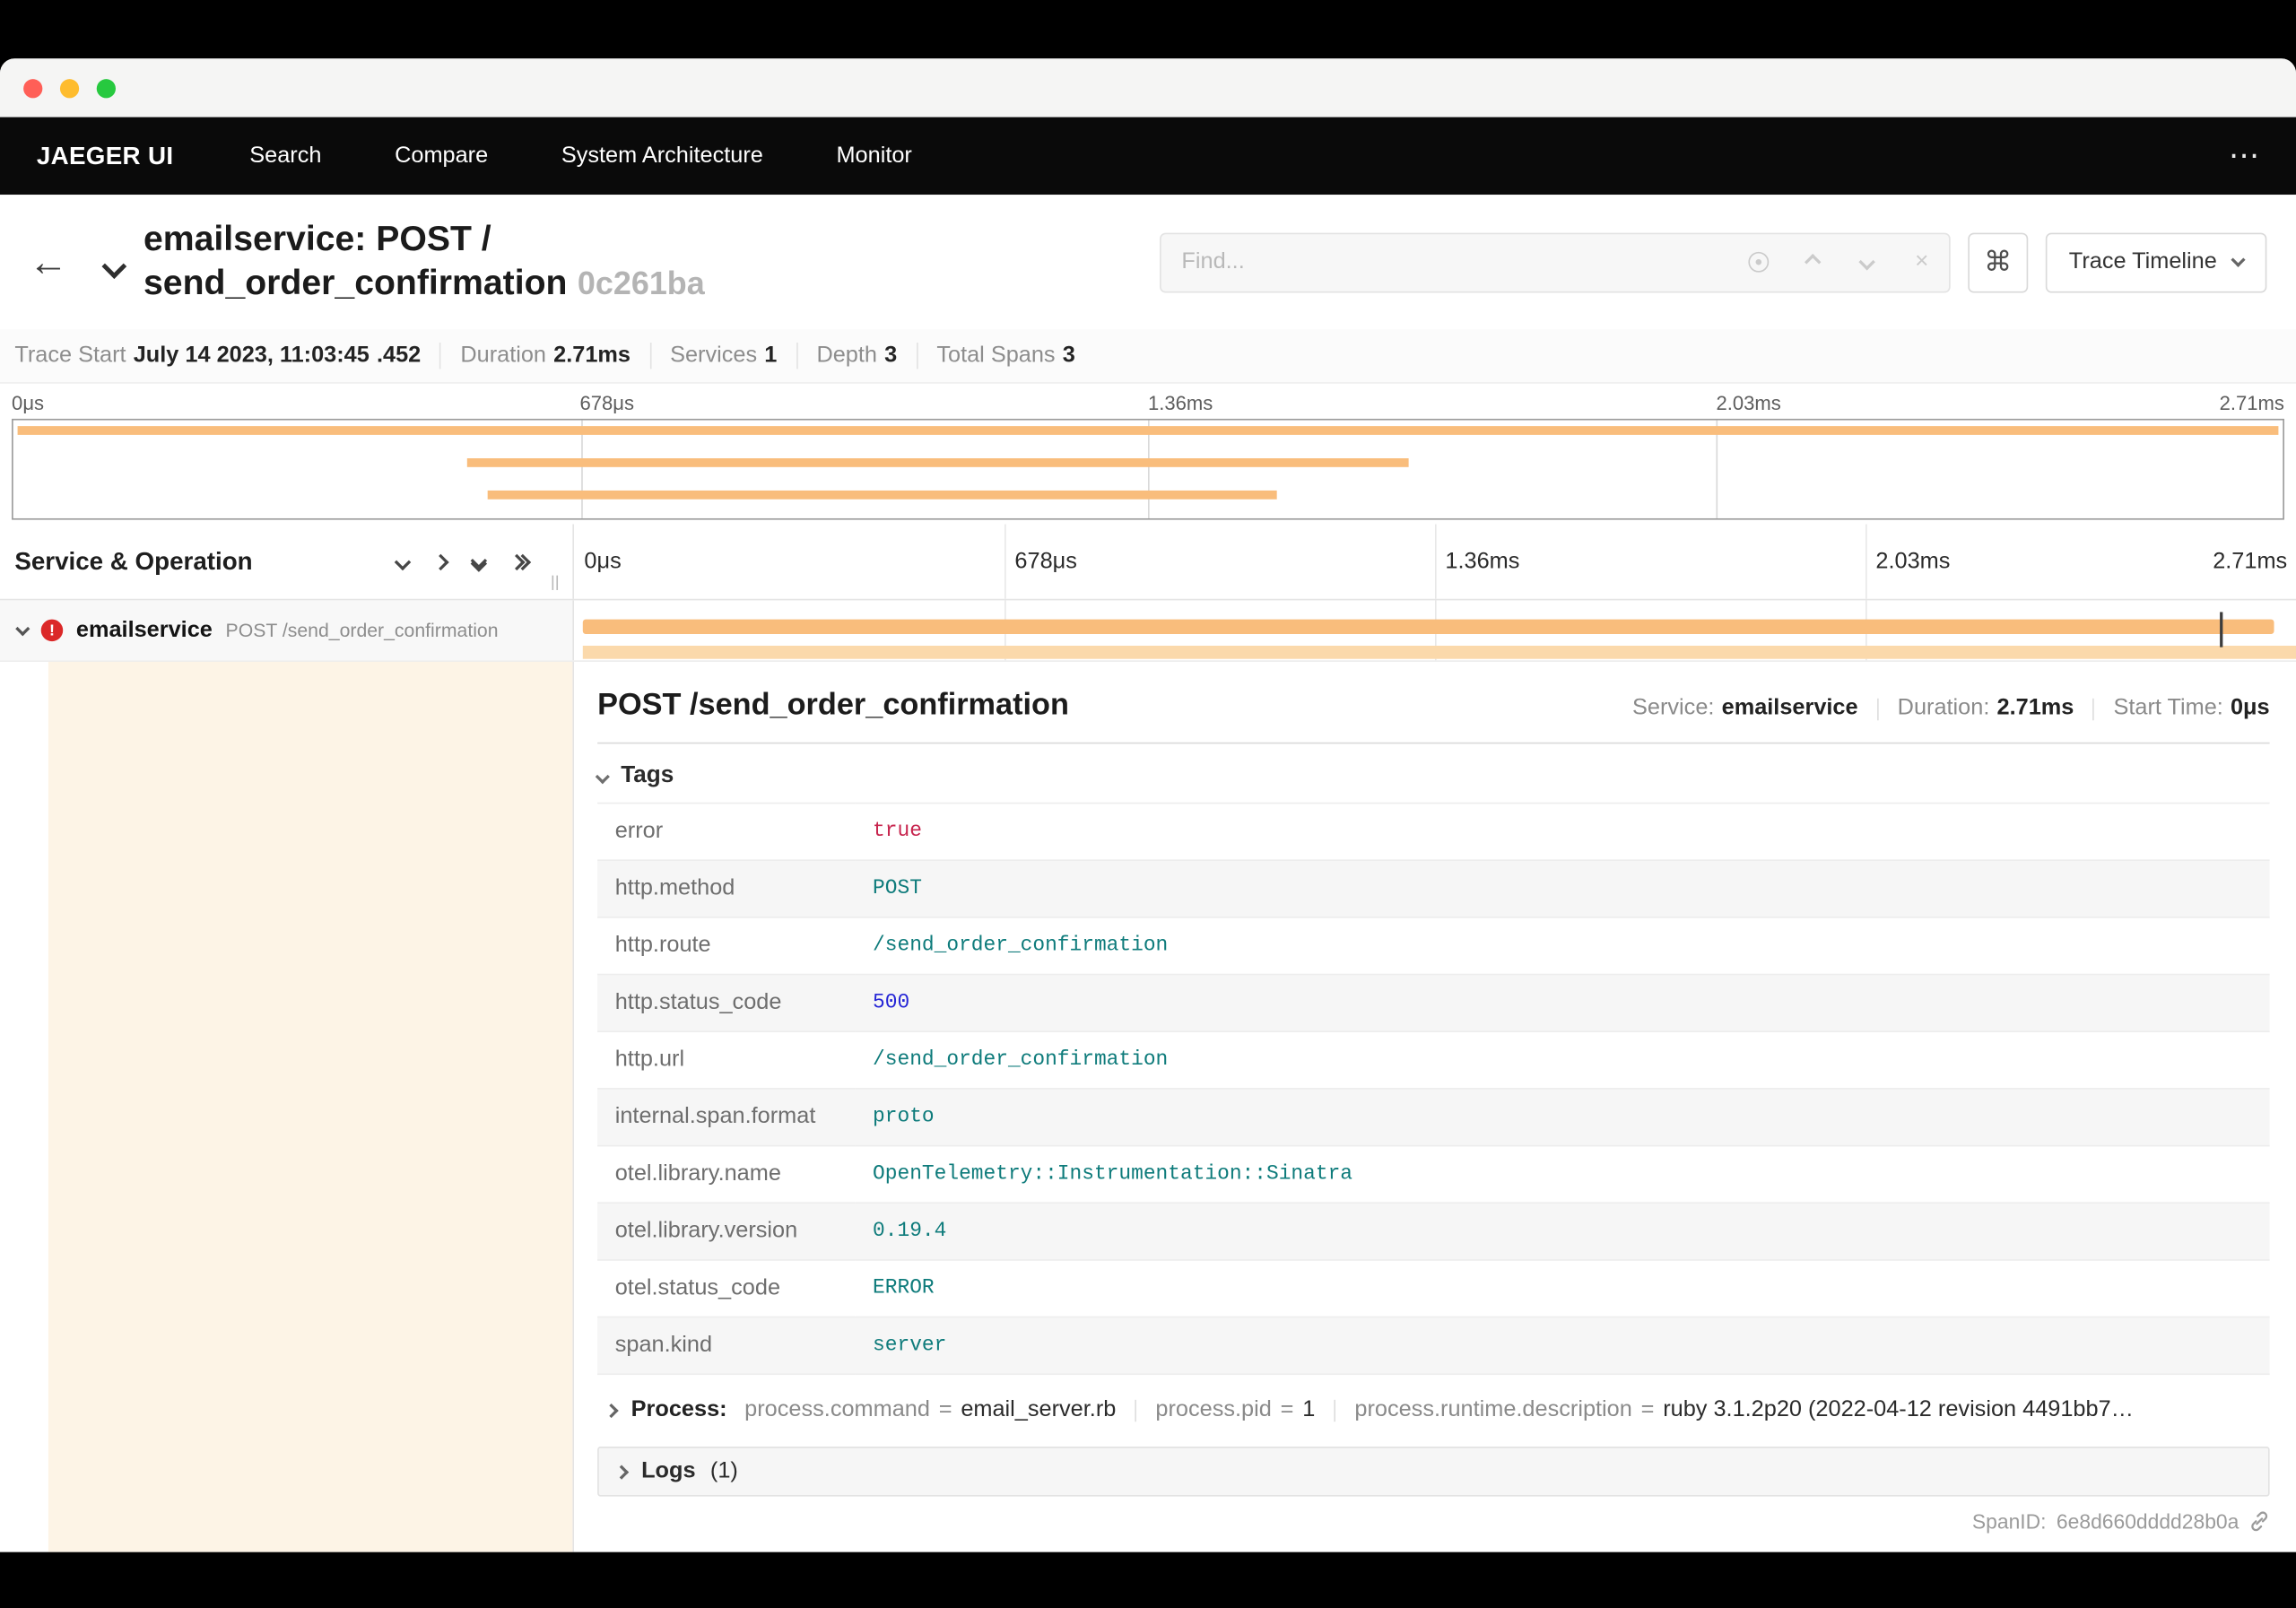 Image resolution: width=2296 pixels, height=1608 pixels. I want to click on timeline-tick: 2.71ms, so click(2250, 561).